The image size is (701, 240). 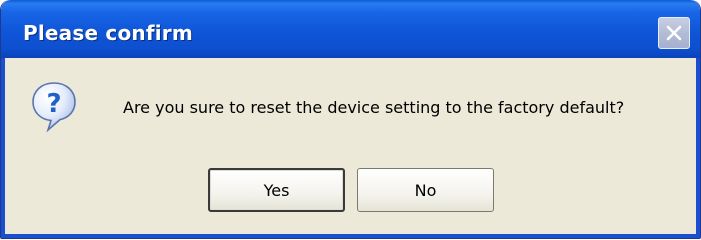 What do you see at coordinates (698, 148) in the screenshot?
I see `window-frame-right` at bounding box center [698, 148].